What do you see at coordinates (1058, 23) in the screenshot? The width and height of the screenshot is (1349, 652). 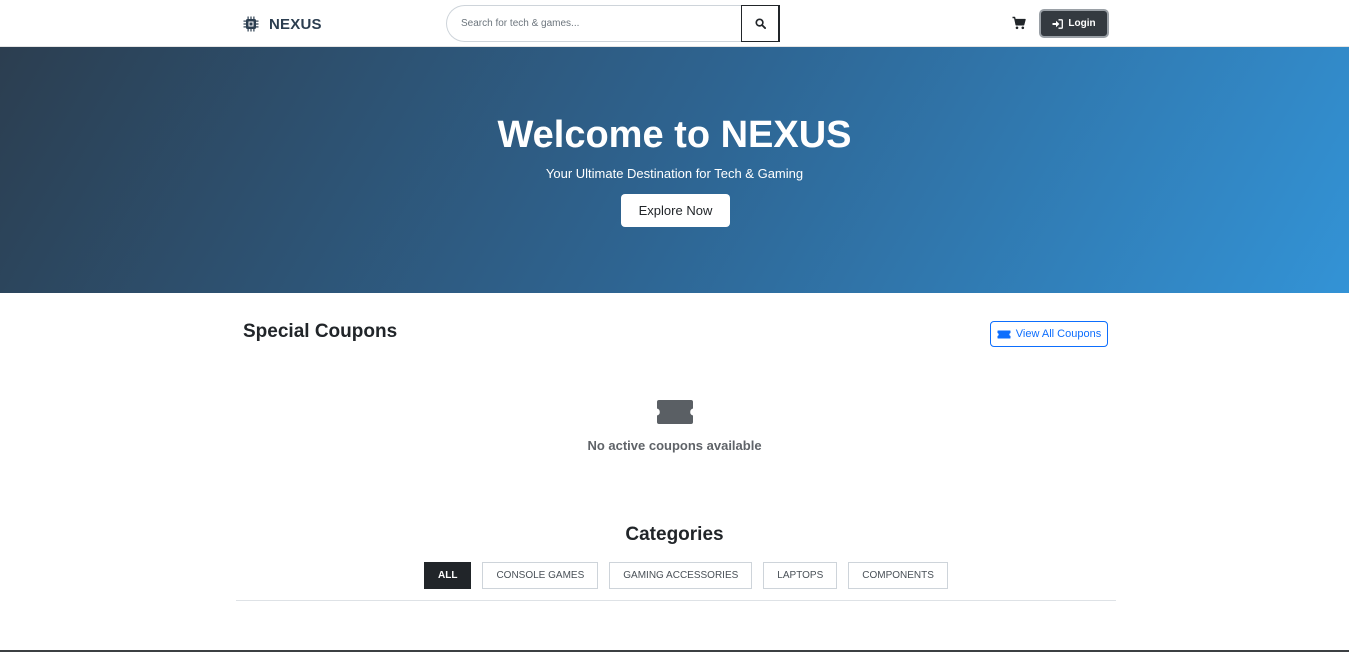 I see `sign-in-icon` at bounding box center [1058, 23].